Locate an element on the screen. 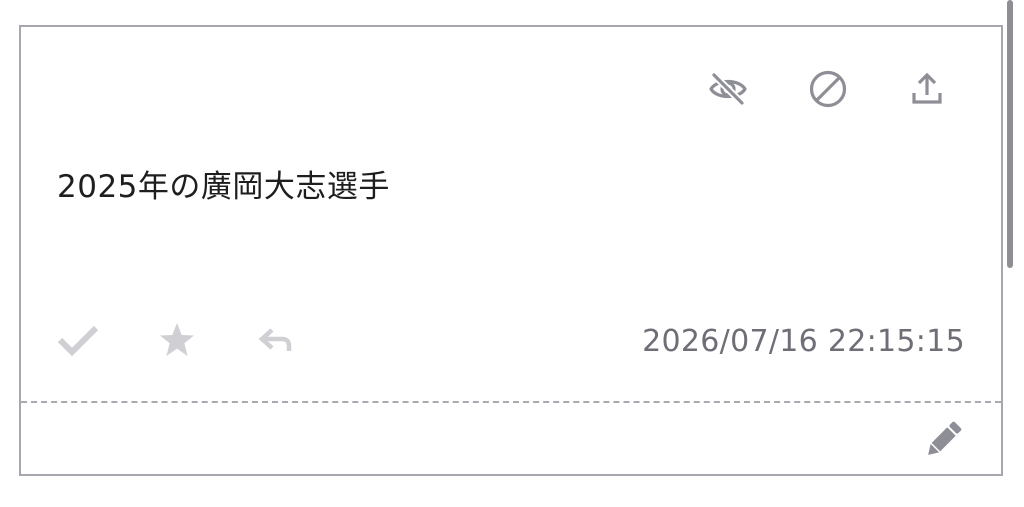 Image resolution: width=1024 pixels, height=507 pixels. hide-button is located at coordinates (728, 89).